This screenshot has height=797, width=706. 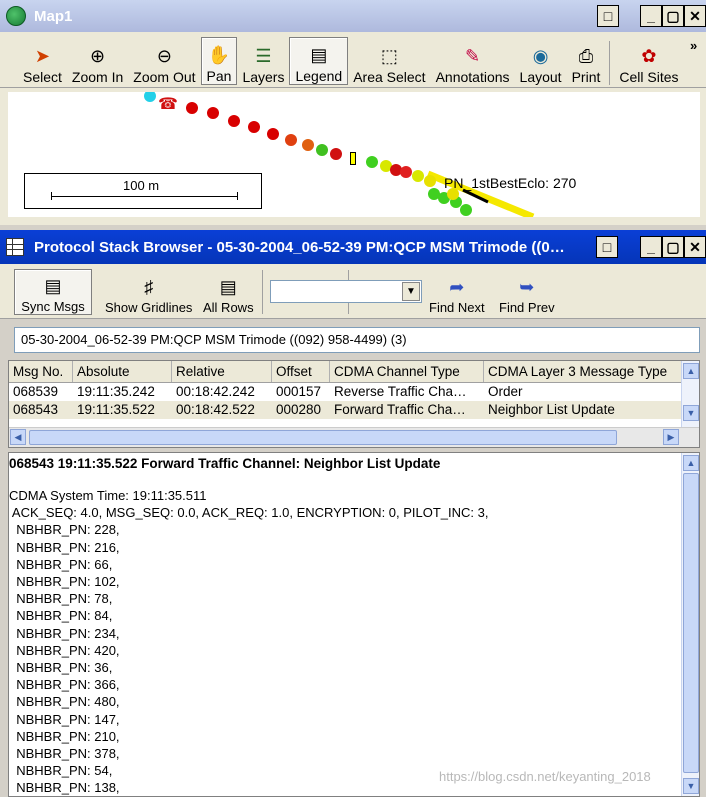 What do you see at coordinates (149, 287) in the screenshot?
I see `gridlines-icon: ♯` at bounding box center [149, 287].